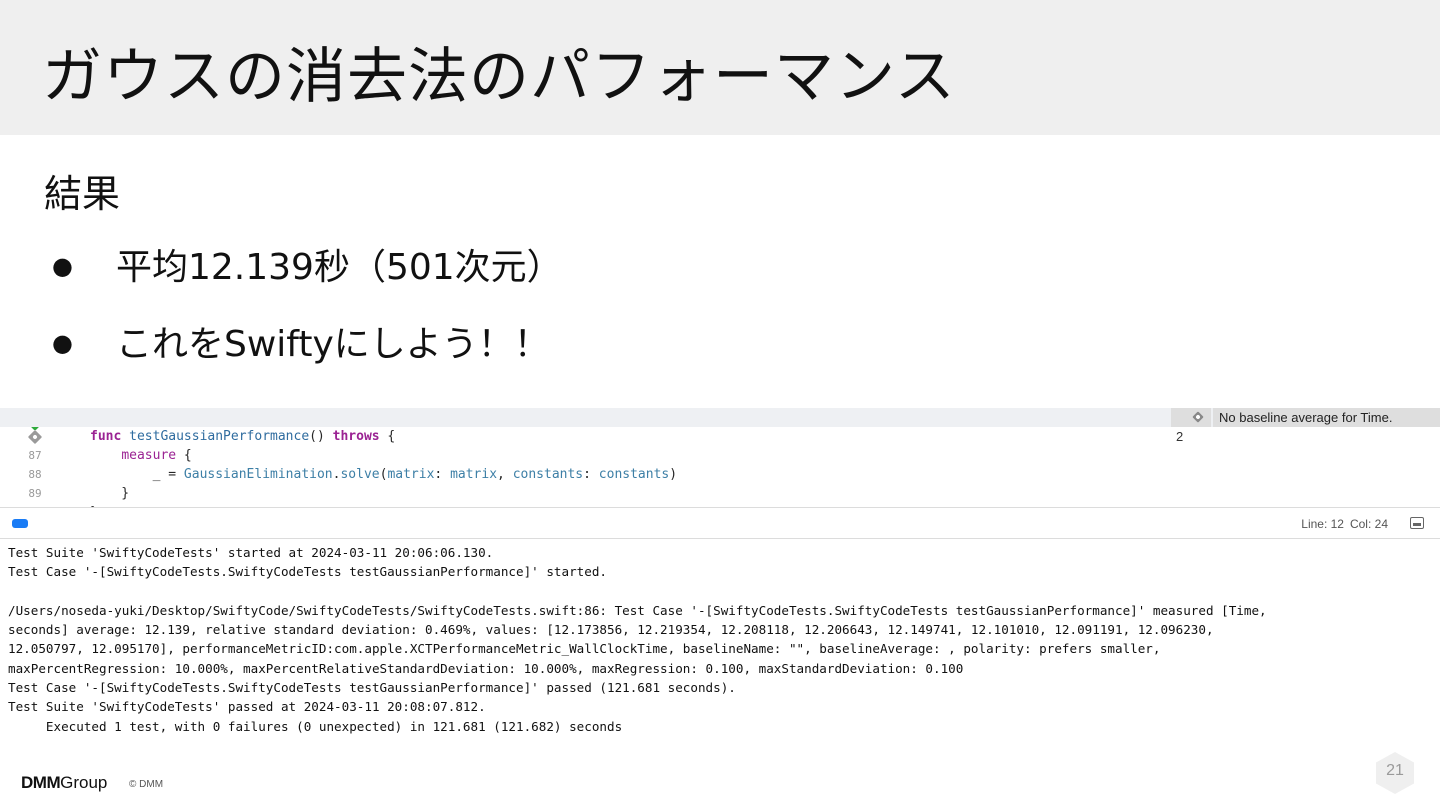 This screenshot has height=810, width=1440. I want to click on bullet-text: これをSwiftyにしよう！！, so click(333, 344).